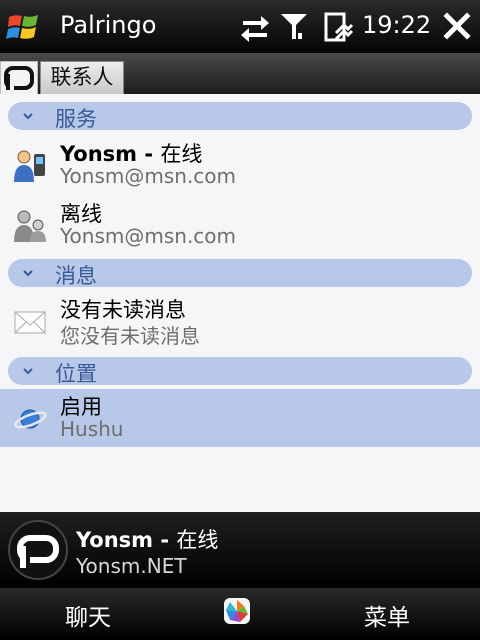  What do you see at coordinates (237, 611) in the screenshot?
I see `app-launcher-icon` at bounding box center [237, 611].